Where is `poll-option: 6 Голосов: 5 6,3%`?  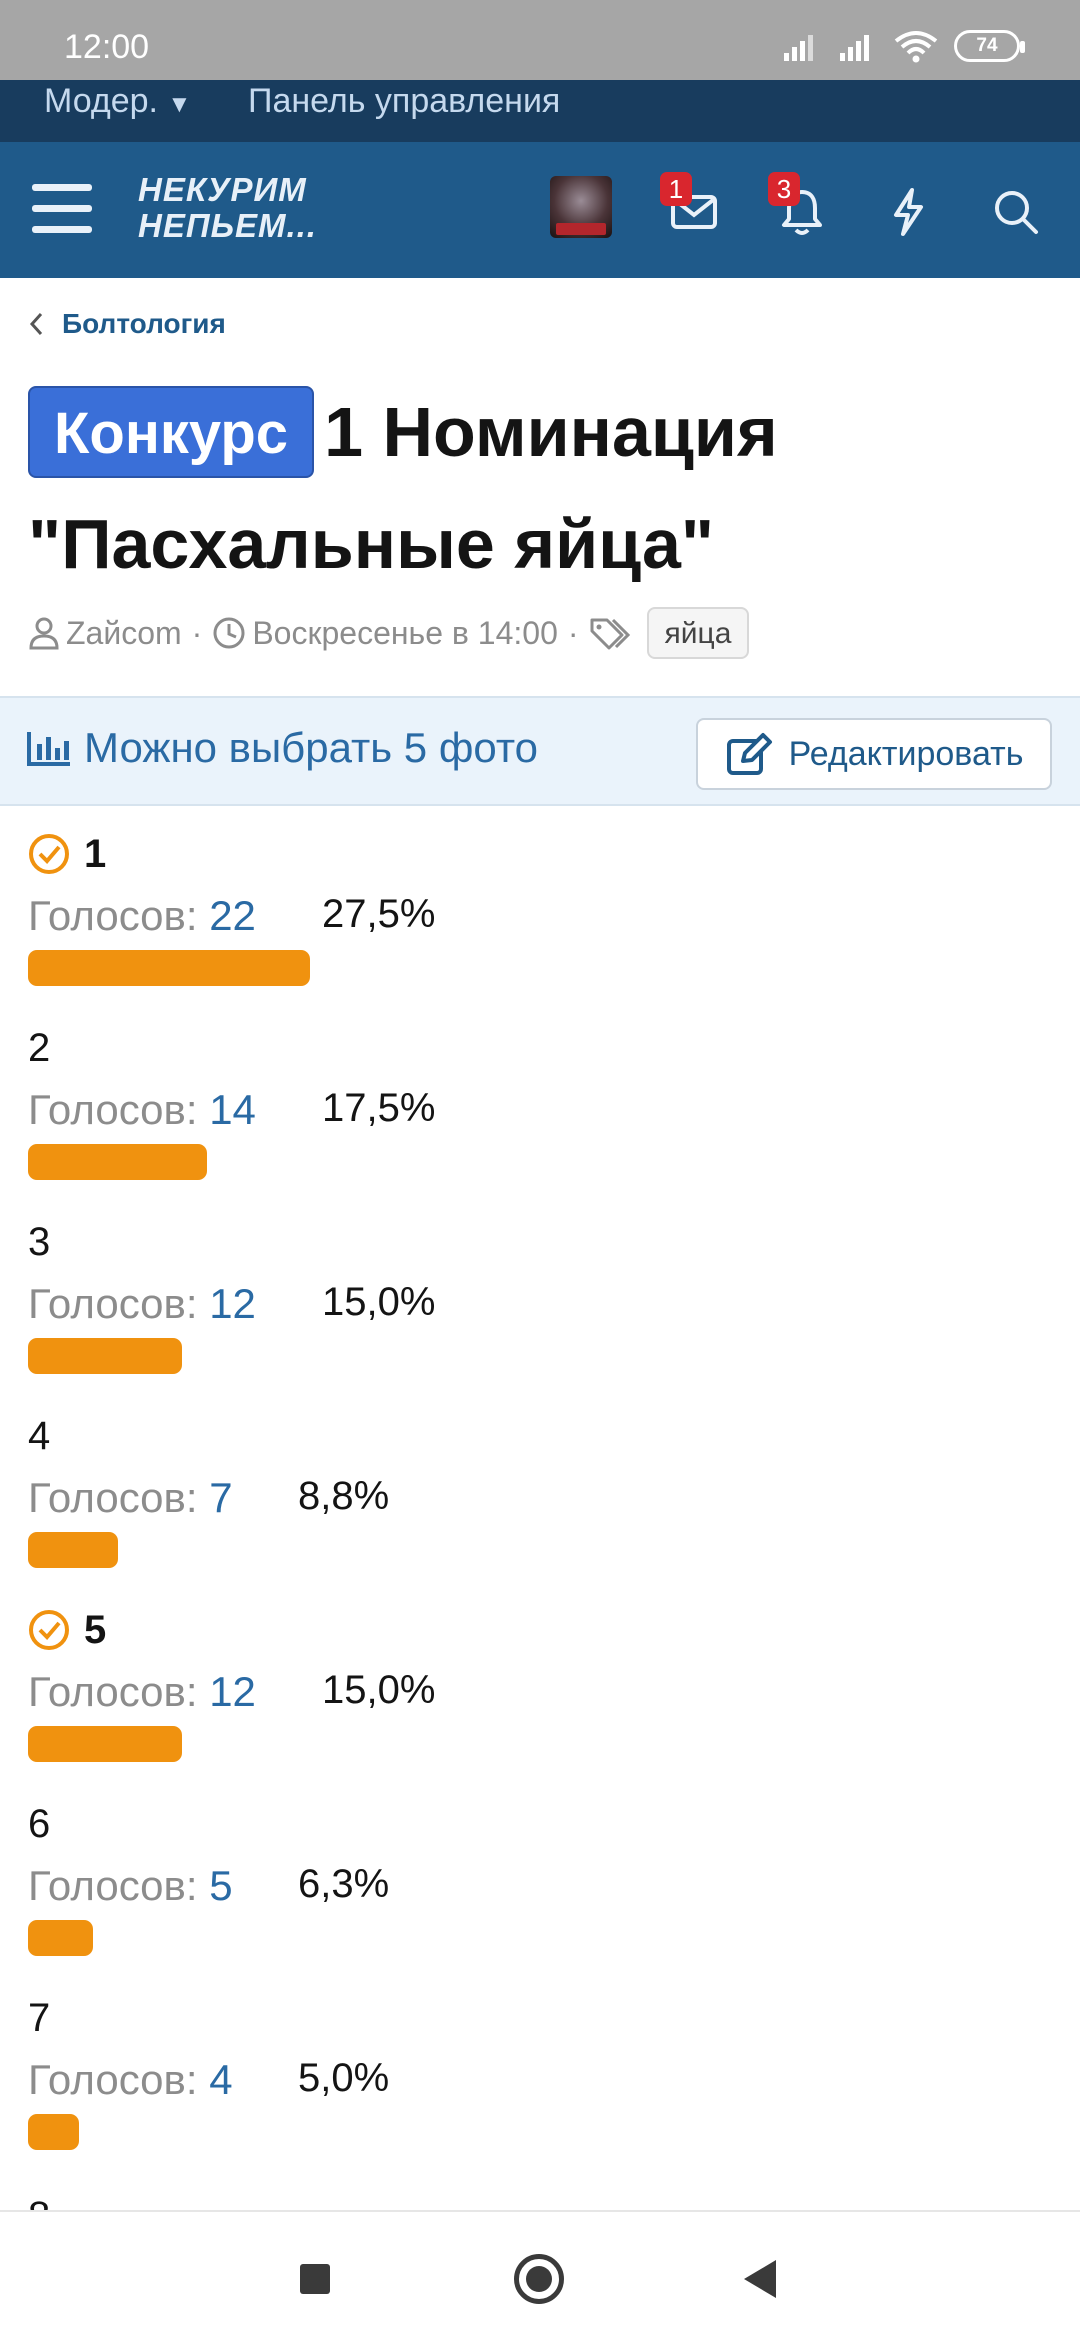
poll-option: 6 Голосов: 5 6,3% is located at coordinates (540, 1897).